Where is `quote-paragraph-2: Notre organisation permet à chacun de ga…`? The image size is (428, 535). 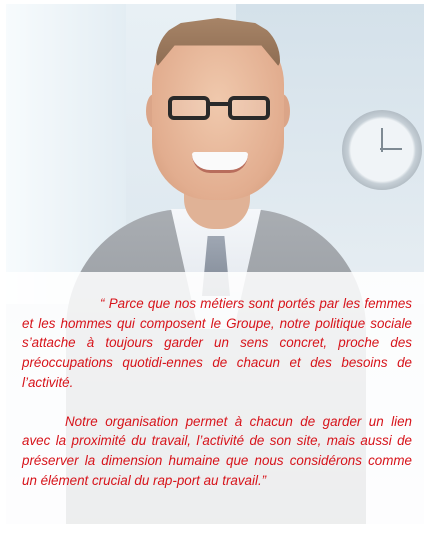
quote-paragraph-2: Notre organisation permet à chacun de ga… is located at coordinates (217, 450).